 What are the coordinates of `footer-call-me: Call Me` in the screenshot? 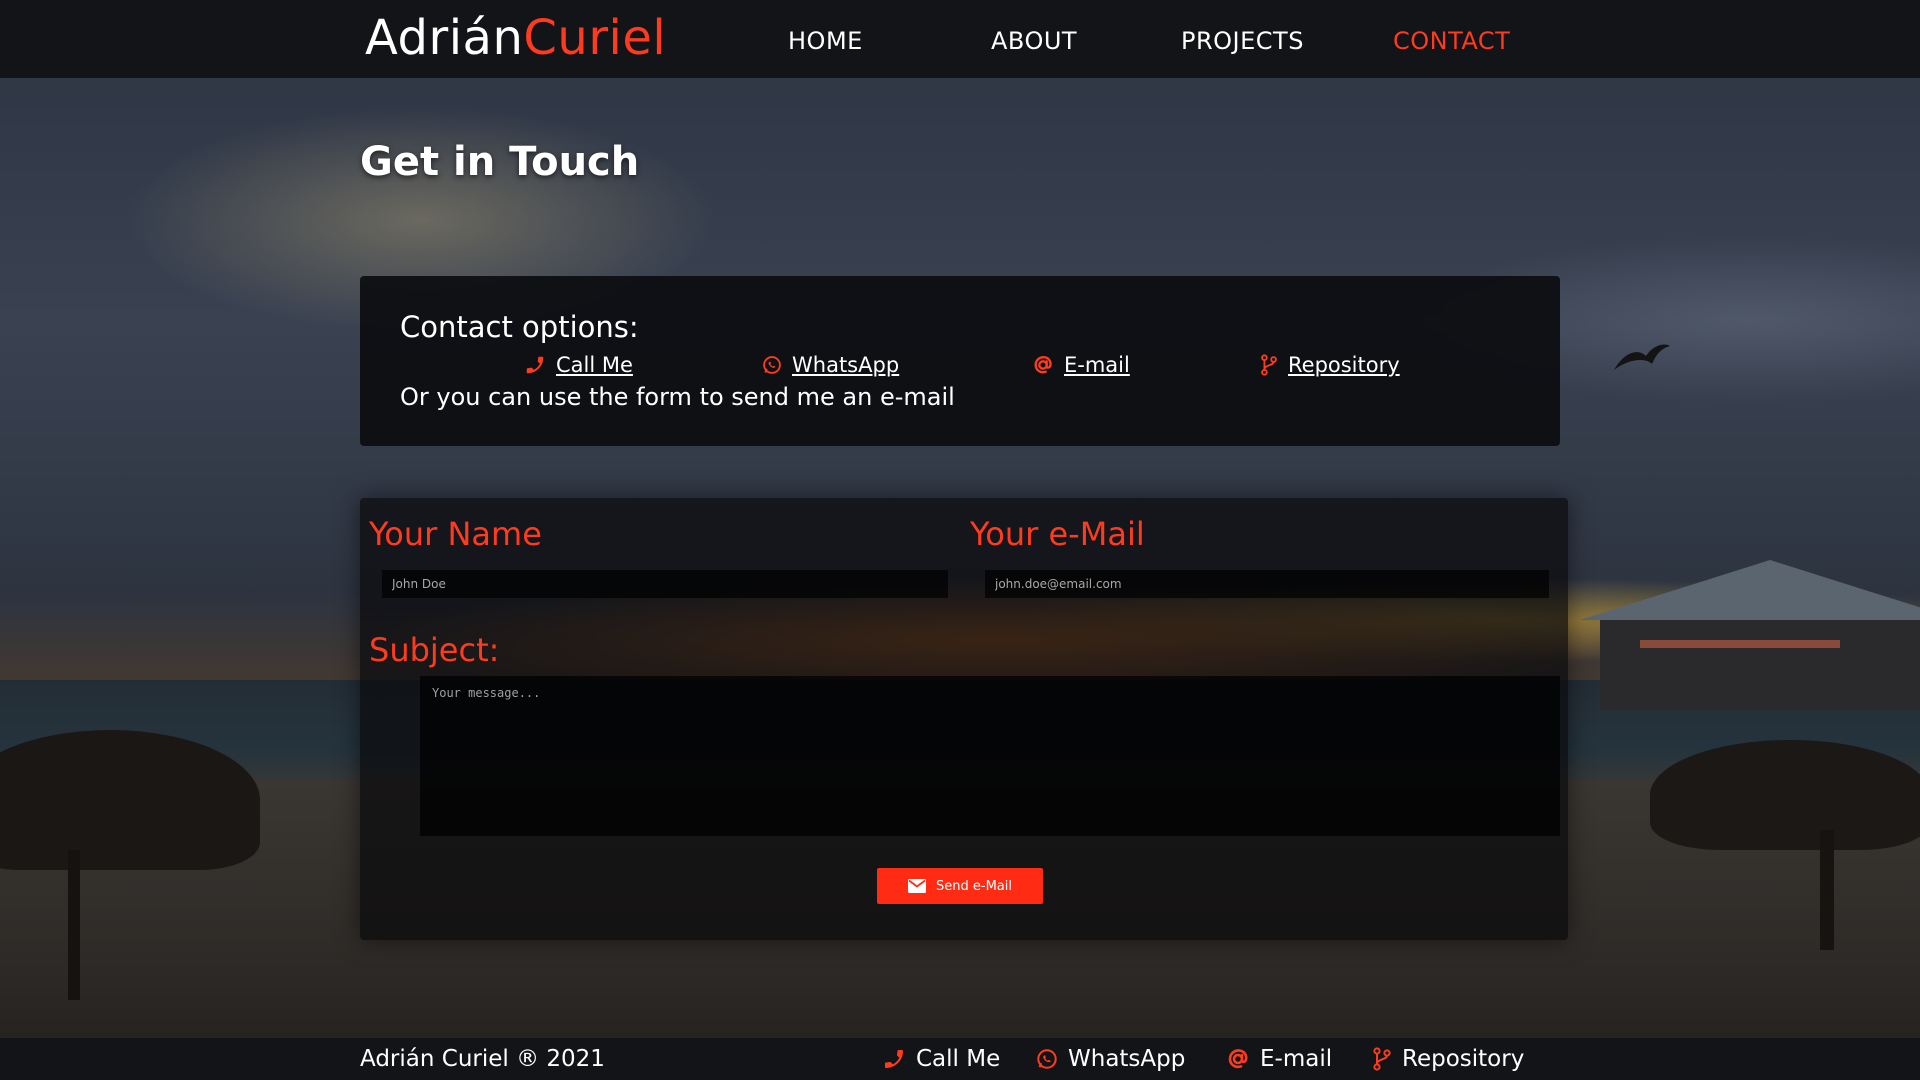 It's located at (941, 1059).